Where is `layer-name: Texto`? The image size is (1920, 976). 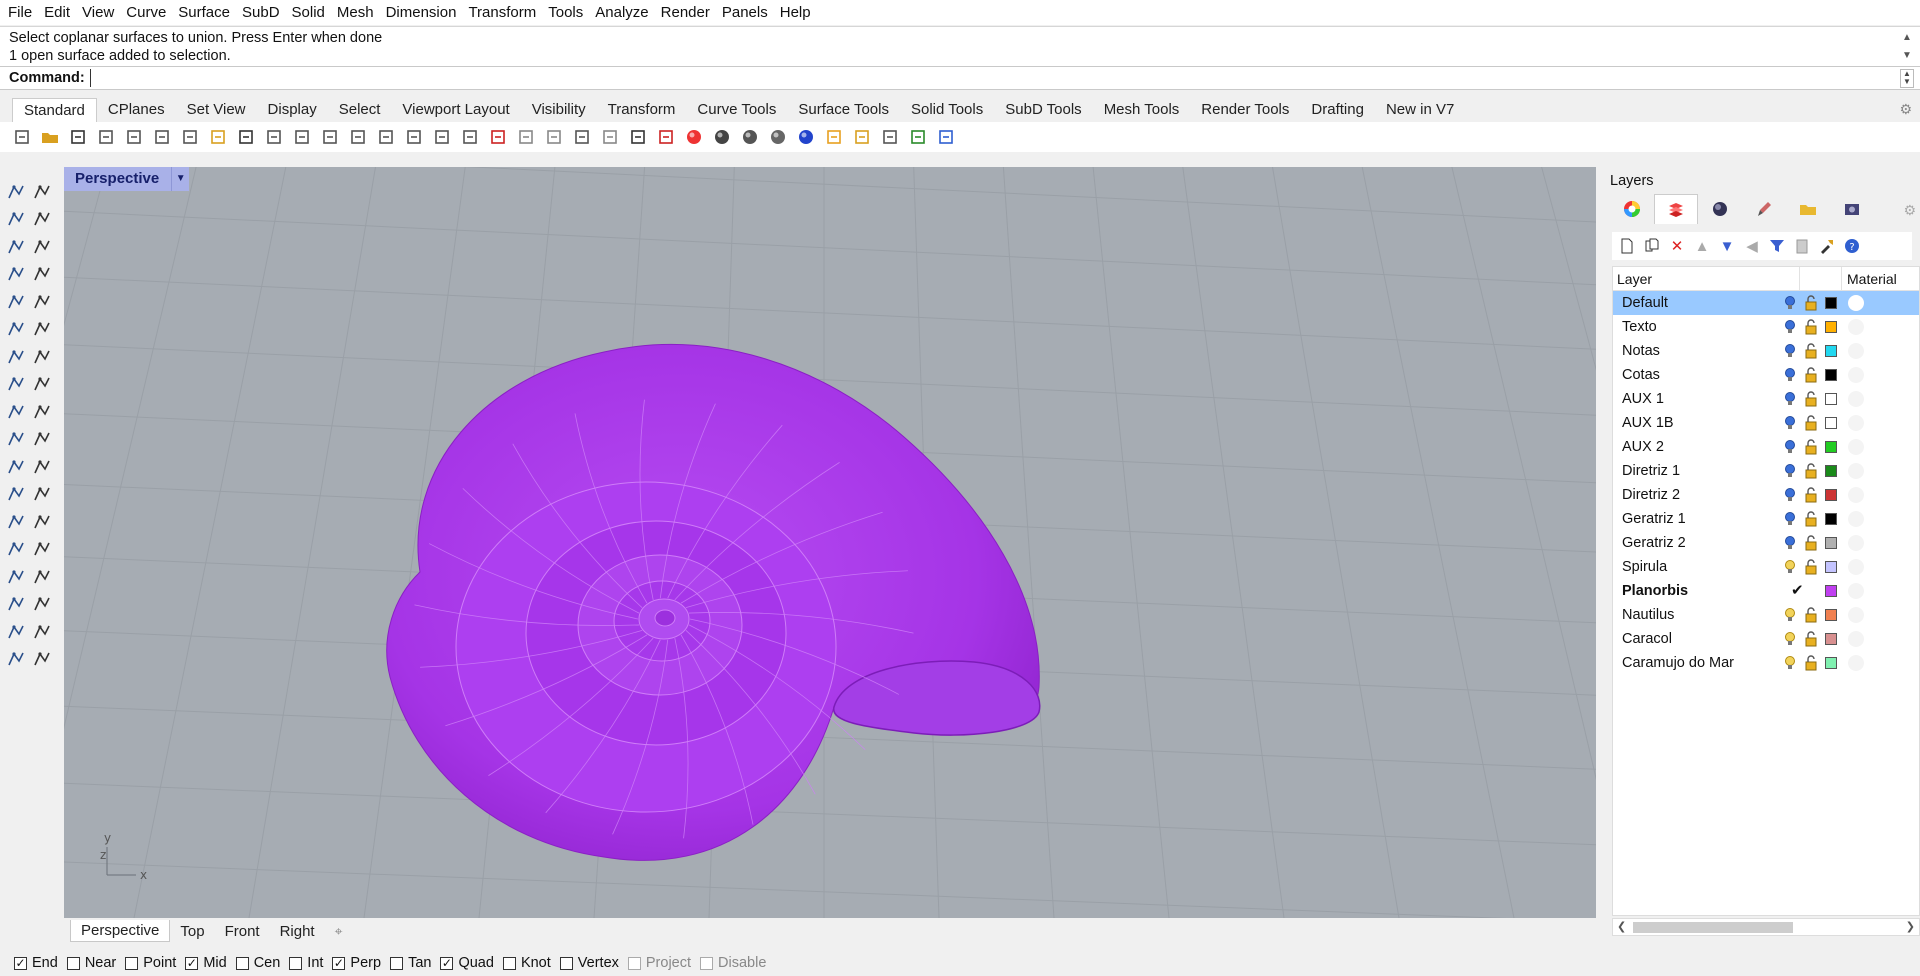 layer-name: Texto is located at coordinates (1639, 327).